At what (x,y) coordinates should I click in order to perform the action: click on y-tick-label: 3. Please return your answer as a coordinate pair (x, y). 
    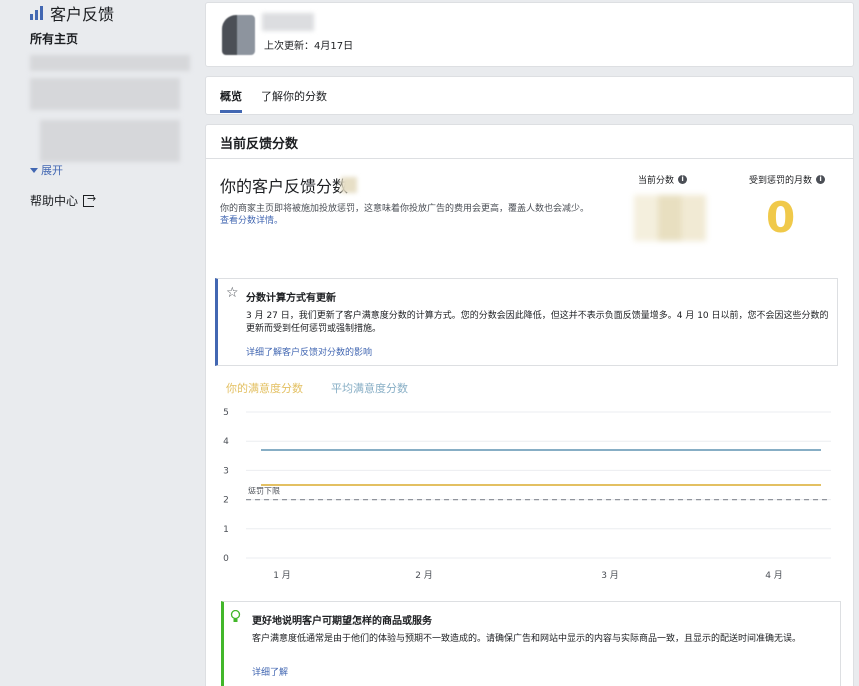
    Looking at the image, I should click on (226, 471).